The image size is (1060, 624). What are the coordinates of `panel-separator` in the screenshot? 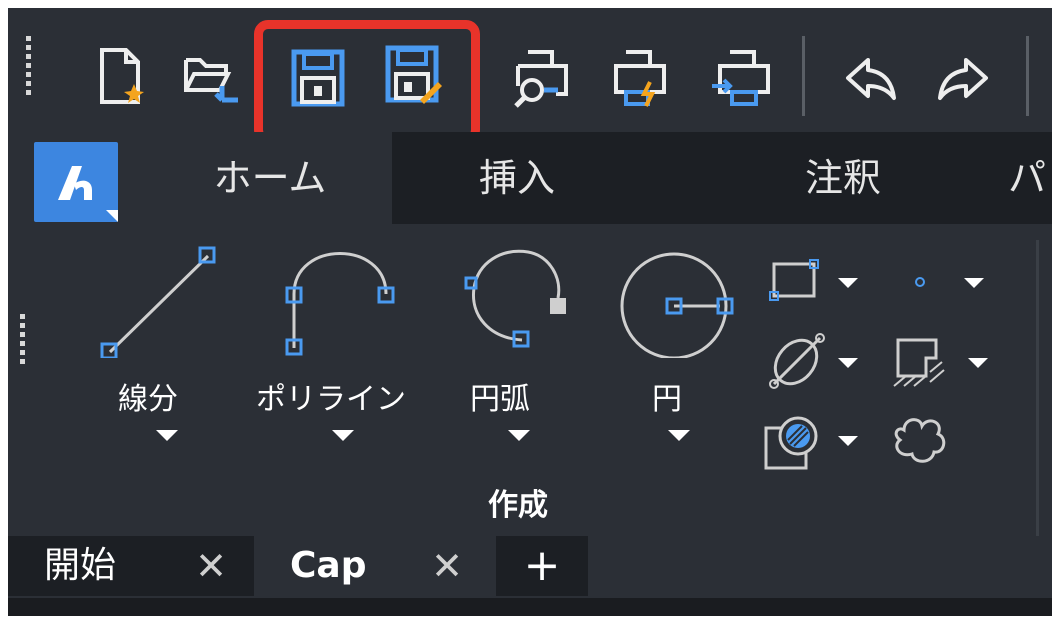 It's located at (1037, 390).